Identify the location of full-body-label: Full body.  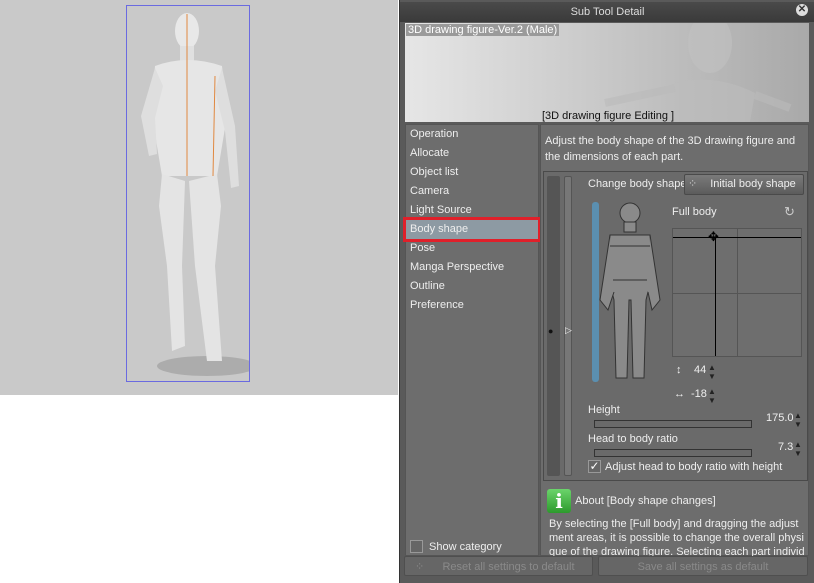
(694, 212).